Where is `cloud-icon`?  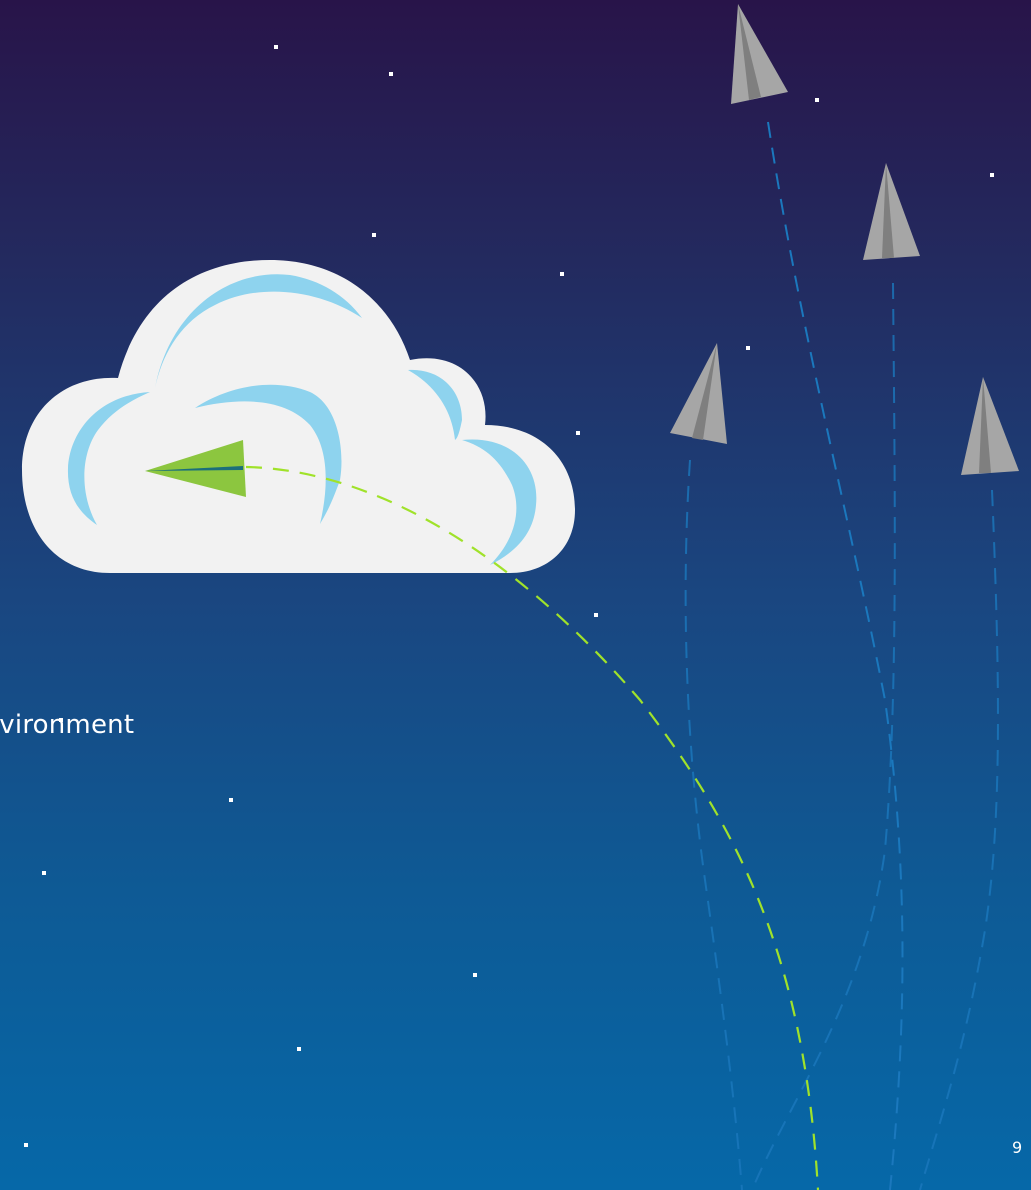
cloud-icon is located at coordinates (298, 416).